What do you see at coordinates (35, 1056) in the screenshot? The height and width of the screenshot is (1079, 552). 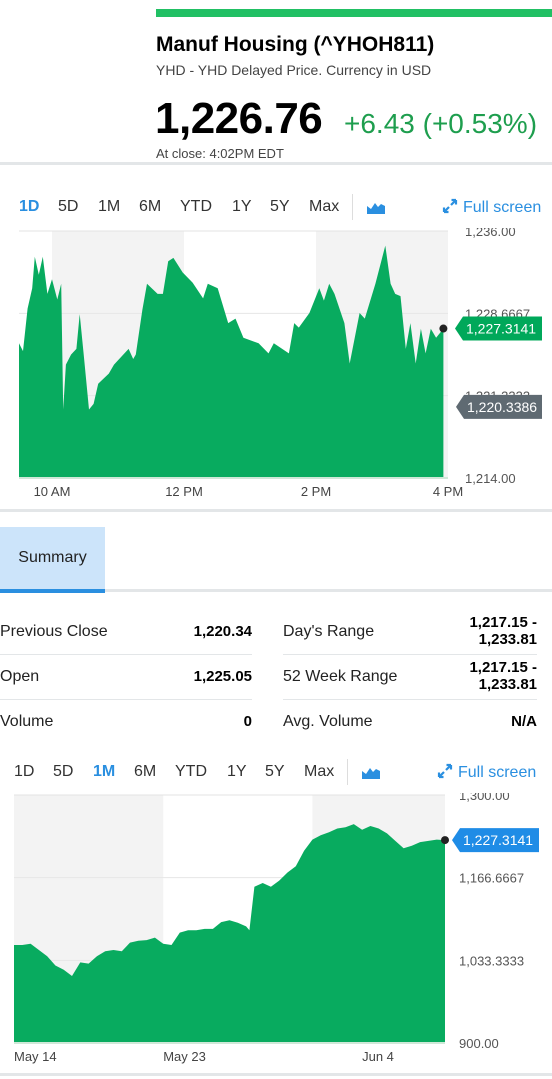 I see `x-tick-label: May 14` at bounding box center [35, 1056].